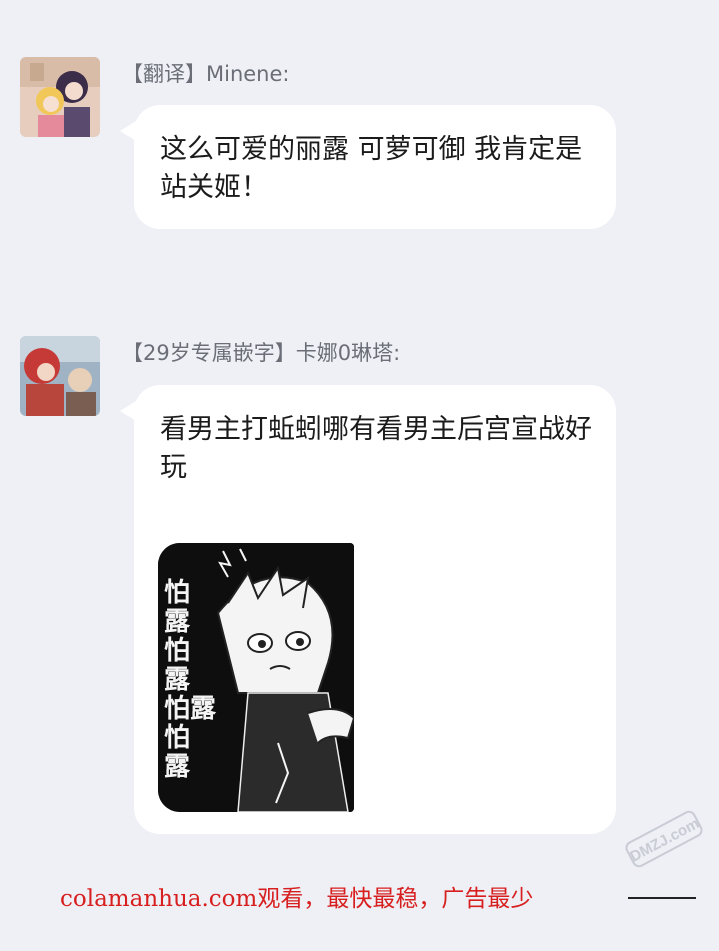 This screenshot has height=951, width=719. What do you see at coordinates (376, 448) in the screenshot?
I see `message-text: 看男主打蚯蚓哪有看男主后宫宣战好玩` at bounding box center [376, 448].